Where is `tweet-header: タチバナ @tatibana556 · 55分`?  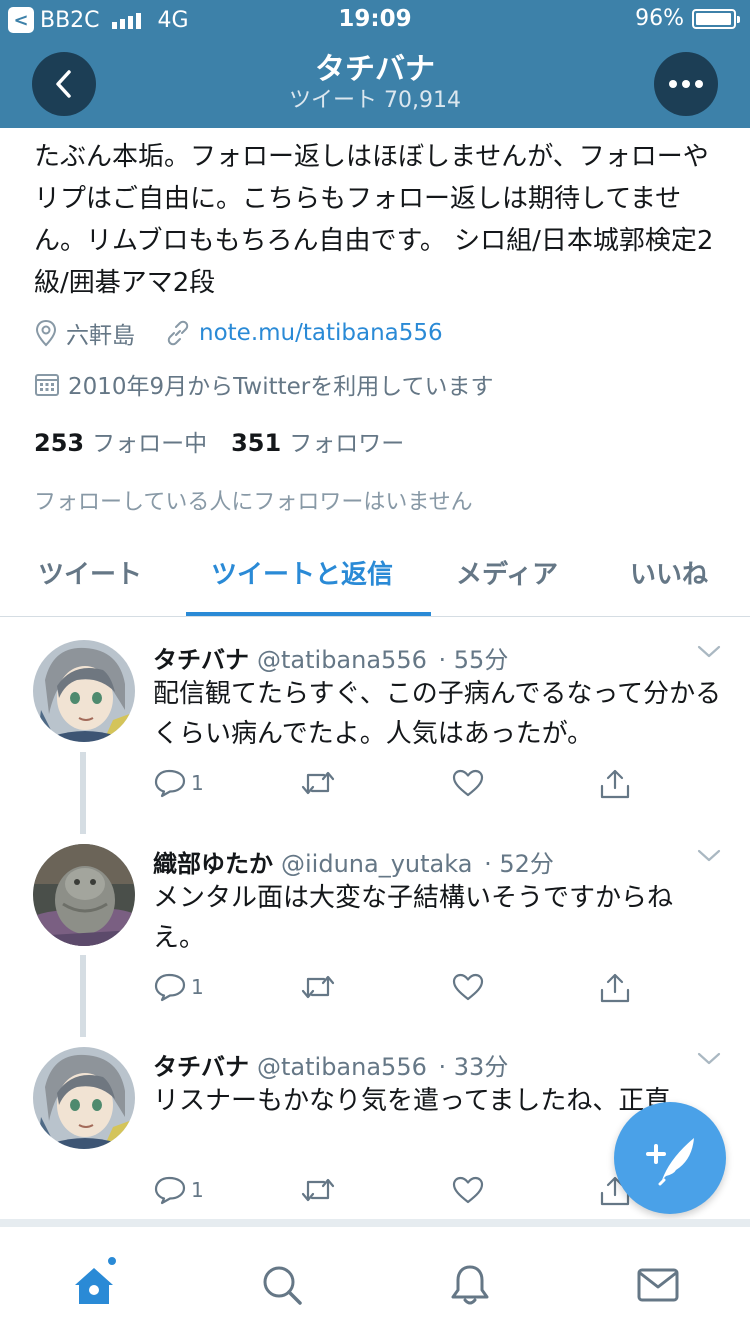 tweet-header: タチバナ @tatibana556 · 55分 is located at coordinates (330, 657).